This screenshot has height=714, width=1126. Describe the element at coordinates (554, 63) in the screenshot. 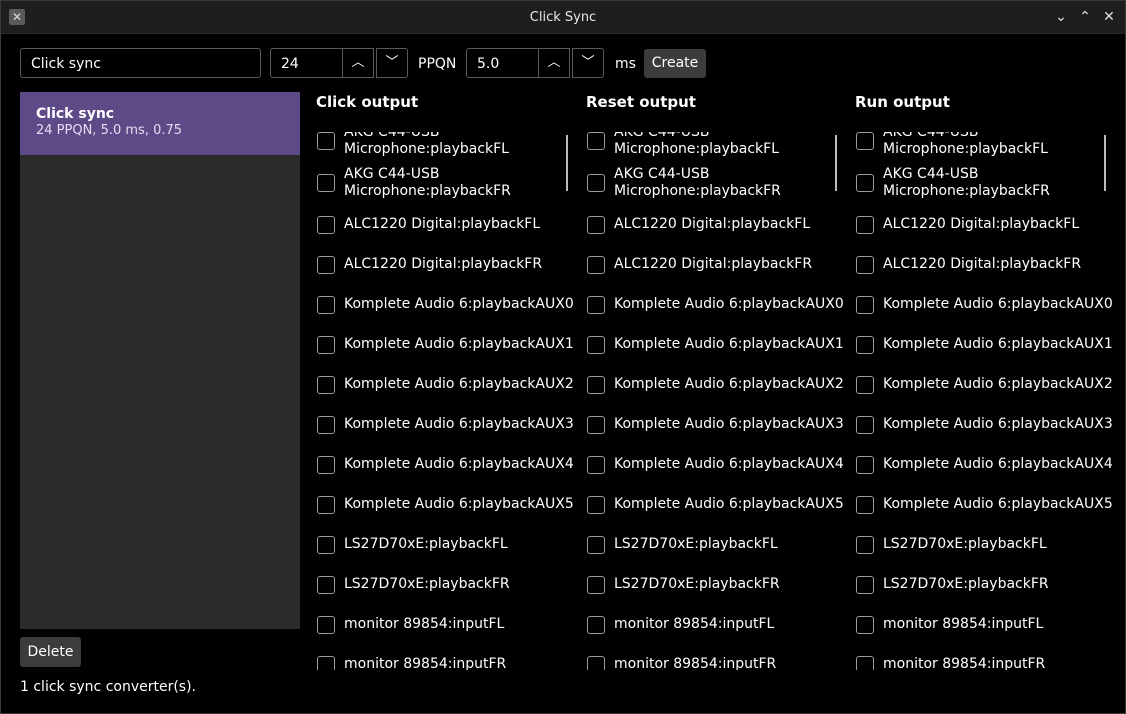

I see `ms-up-button: ︿` at that location.